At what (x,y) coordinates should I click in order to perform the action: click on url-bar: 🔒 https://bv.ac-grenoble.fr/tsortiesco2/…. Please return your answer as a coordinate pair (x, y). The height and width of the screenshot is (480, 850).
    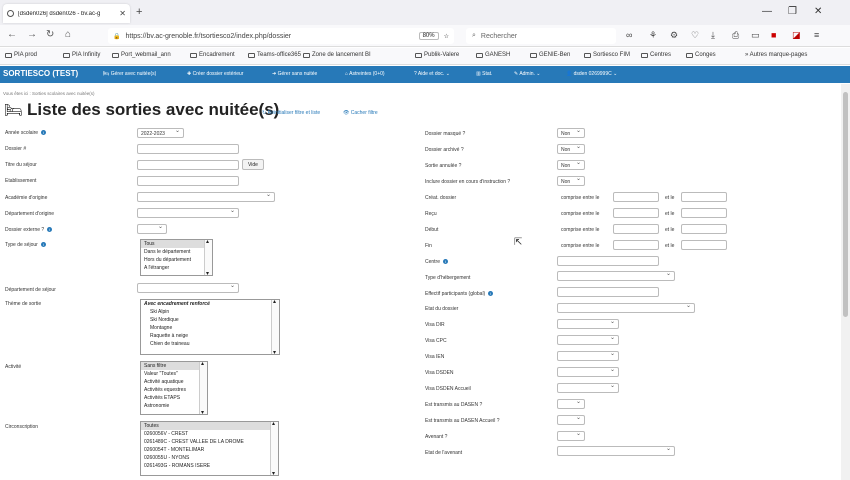
    Looking at the image, I should click on (281, 36).